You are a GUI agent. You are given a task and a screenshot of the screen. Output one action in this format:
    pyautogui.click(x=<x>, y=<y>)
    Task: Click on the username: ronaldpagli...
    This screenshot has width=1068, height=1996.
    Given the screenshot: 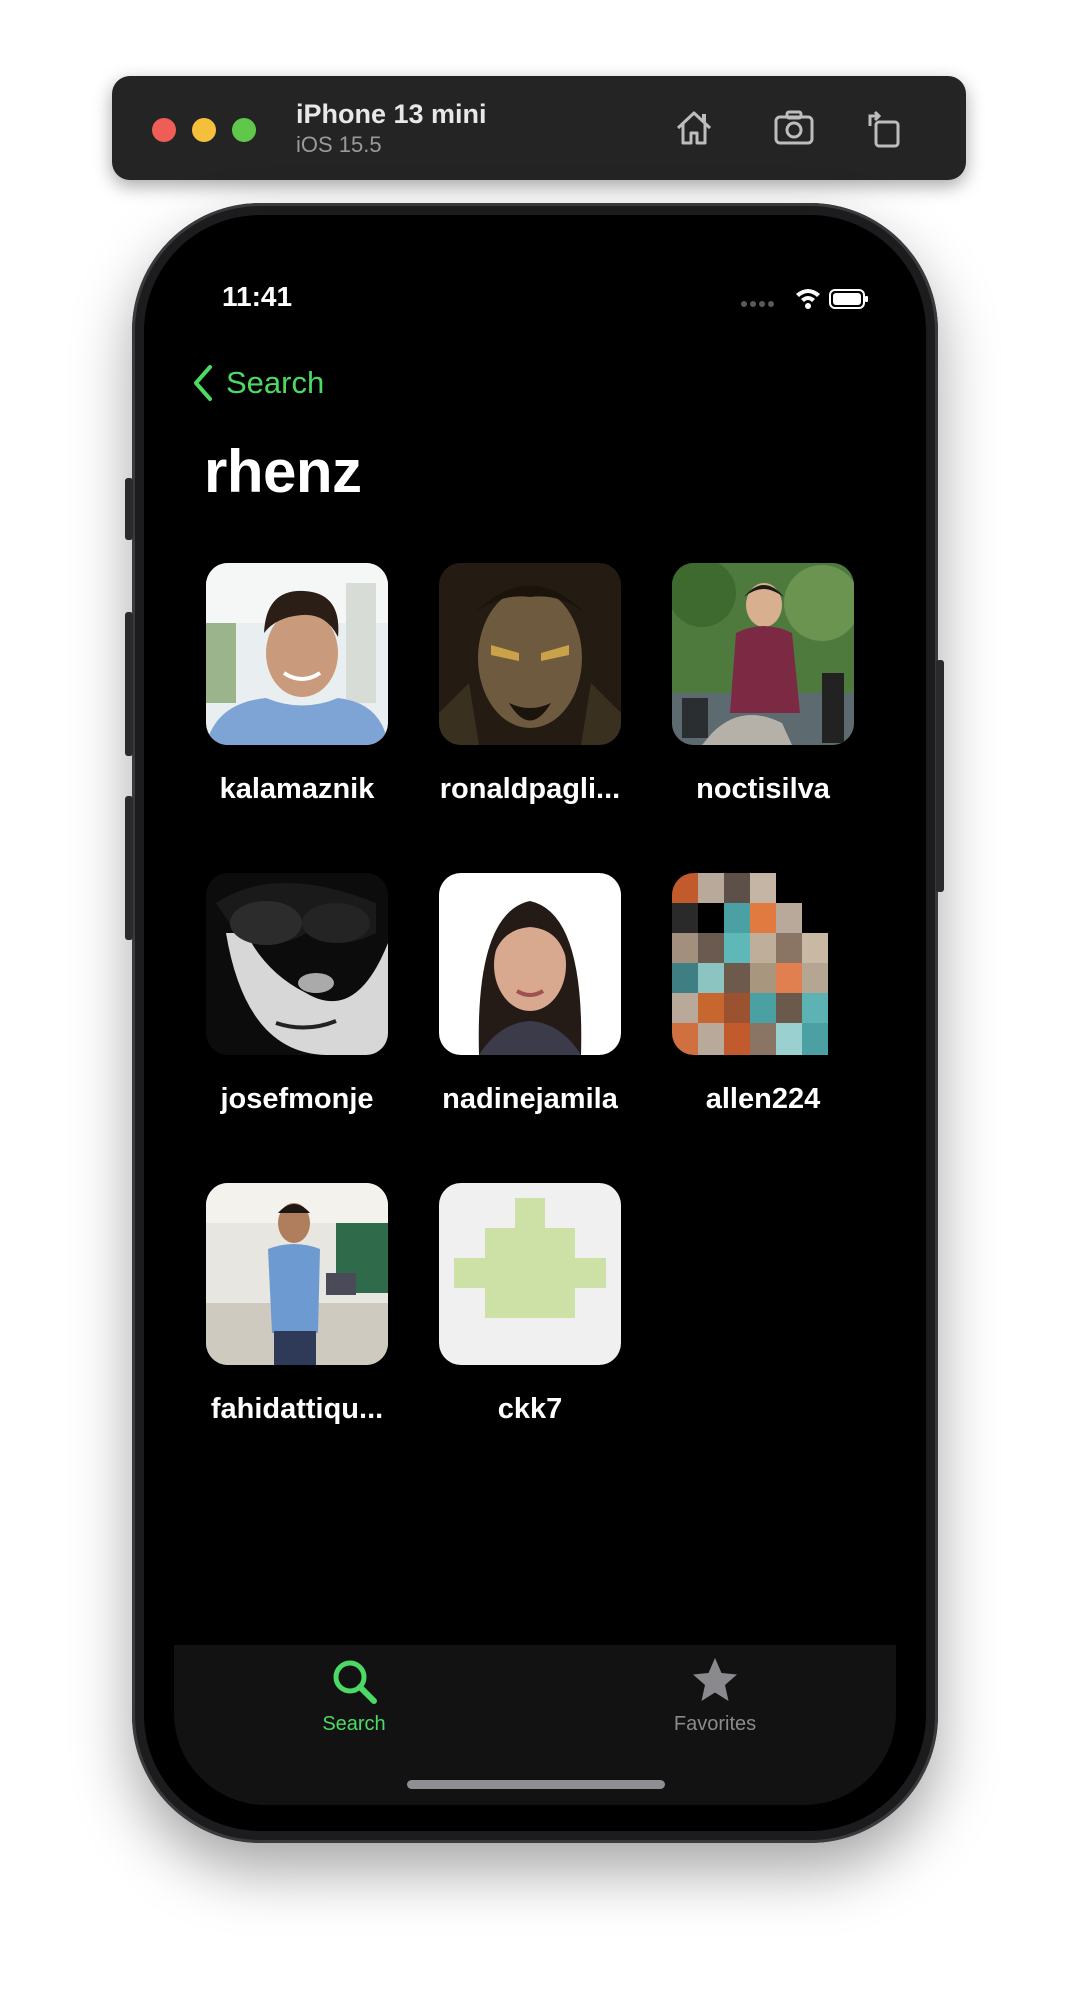 What is the action you would take?
    pyautogui.click(x=530, y=789)
    